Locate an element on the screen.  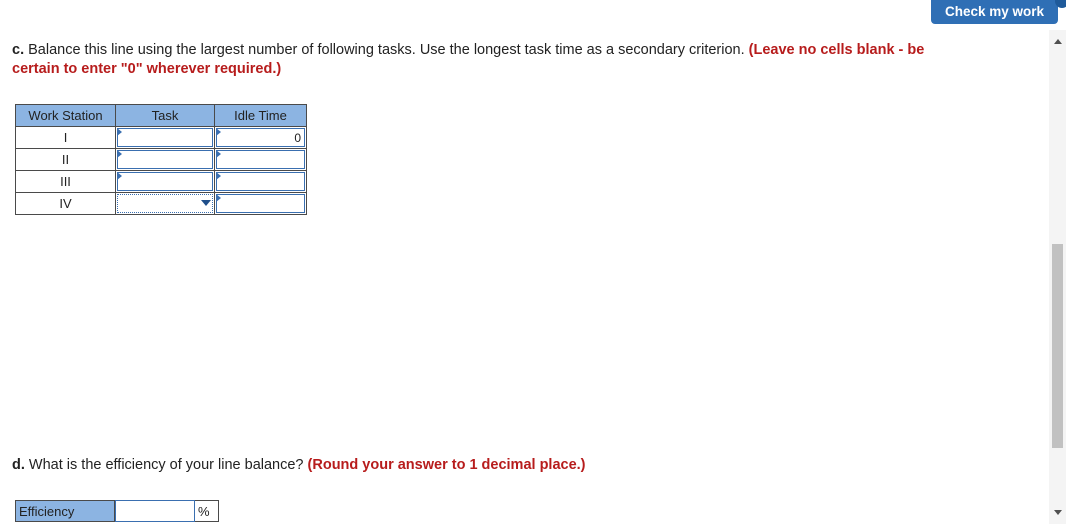
table-row: II is located at coordinates (161, 159).